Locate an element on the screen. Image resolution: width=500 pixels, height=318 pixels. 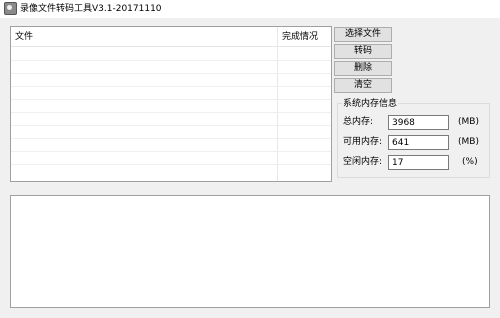
column-divider is located at coordinates (277, 104).